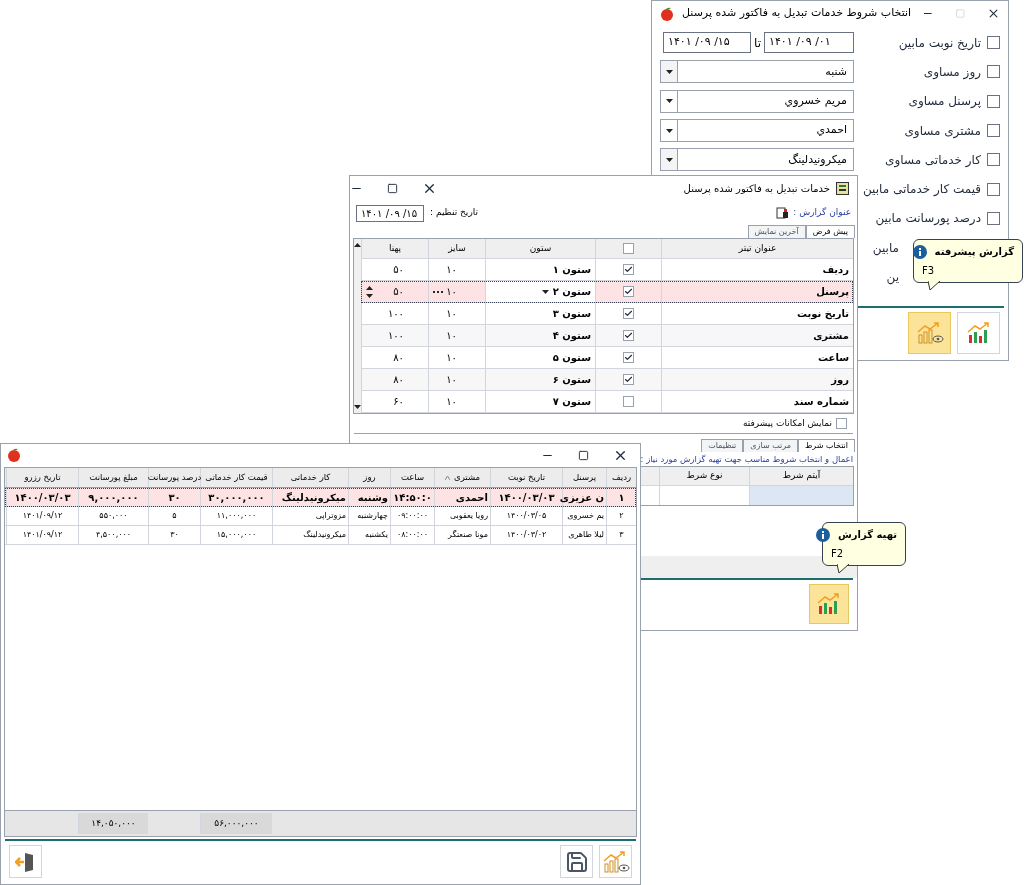 The height and width of the screenshot is (885, 1024). I want to click on scrollbar, so click(357, 326).